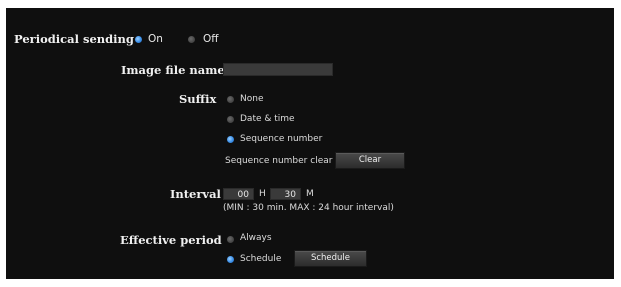 The image size is (621, 287). Describe the element at coordinates (230, 259) in the screenshot. I see `effective-period-schedule-radio` at that location.